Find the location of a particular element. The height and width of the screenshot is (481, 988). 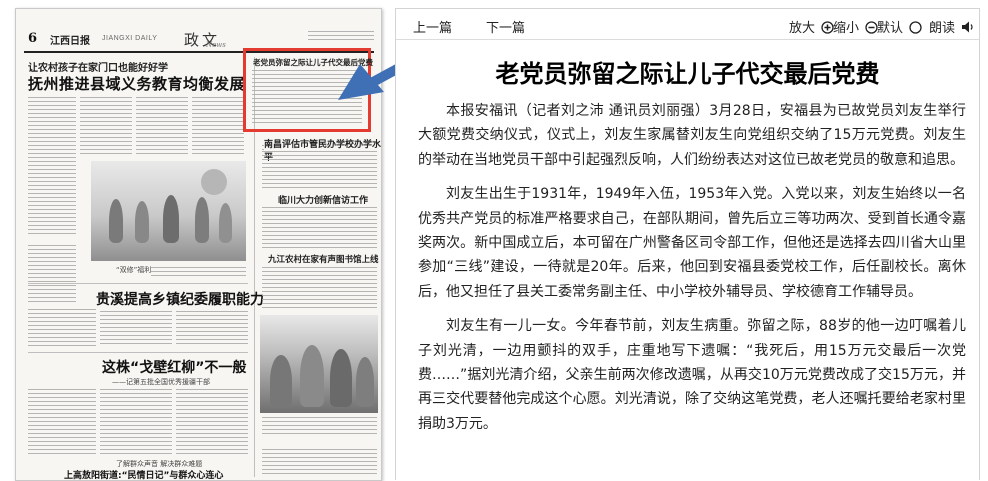

next-article-link: 下一篇 is located at coordinates (505, 26).